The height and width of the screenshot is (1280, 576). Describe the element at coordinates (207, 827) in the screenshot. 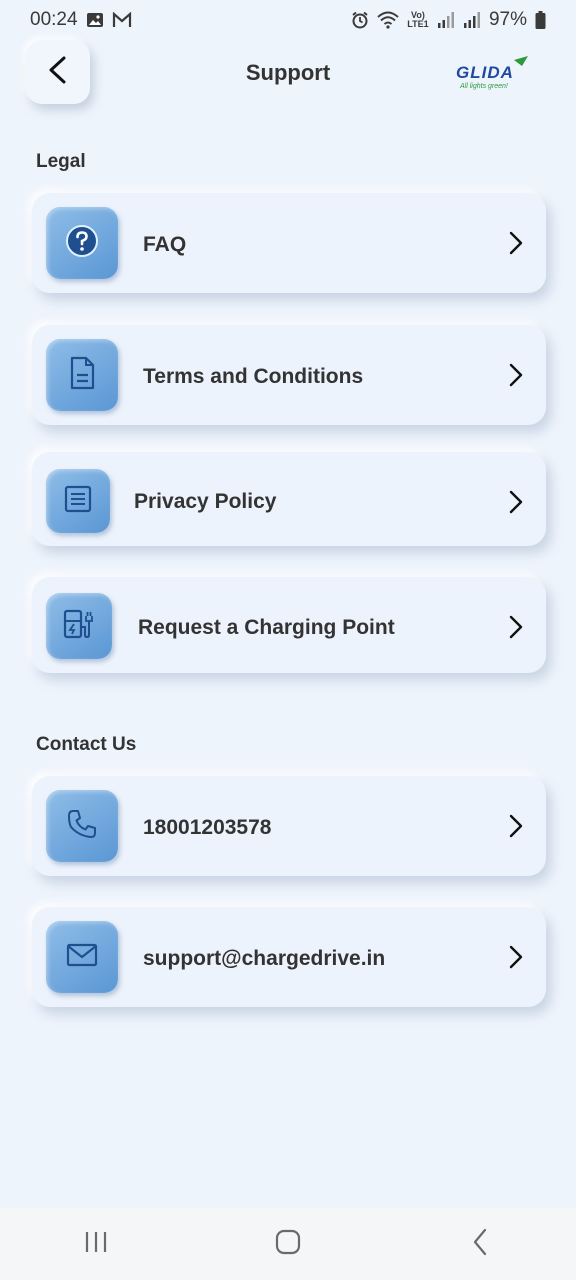

I see `phone-number-label: 18001203578` at that location.